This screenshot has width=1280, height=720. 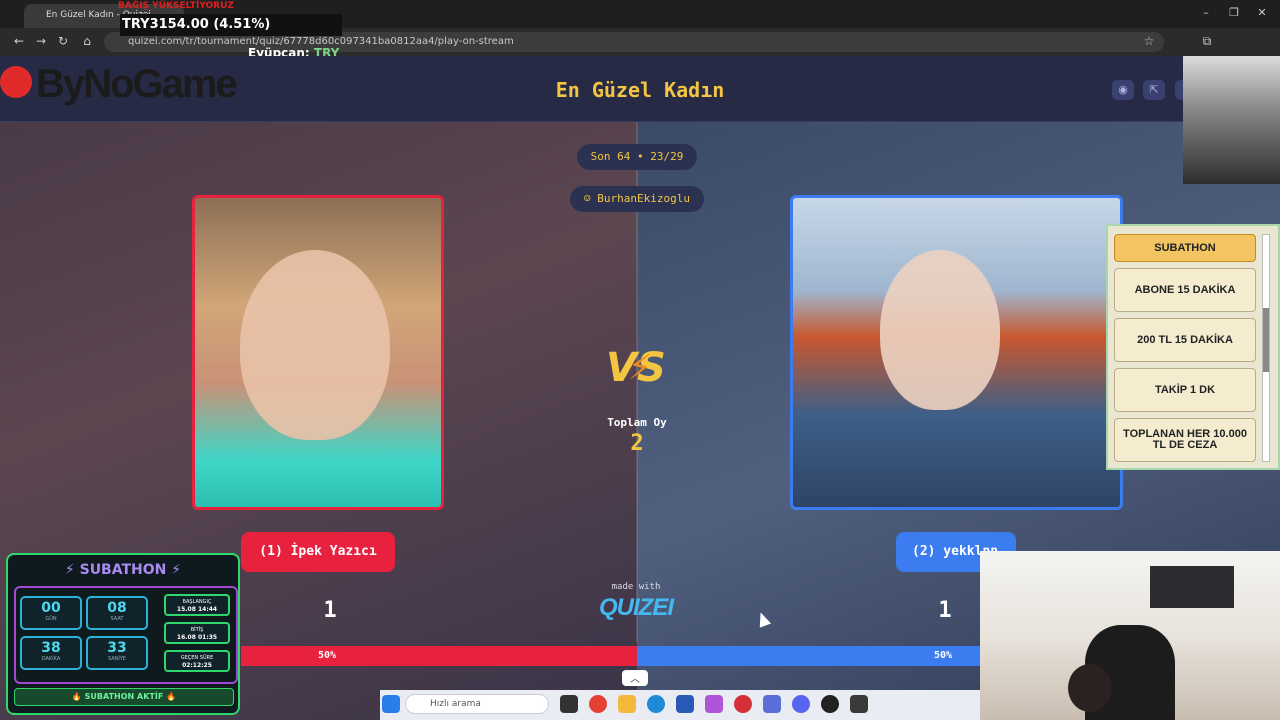 What do you see at coordinates (643, 198) in the screenshot?
I see `creator-name: BurhanEkizoglu` at bounding box center [643, 198].